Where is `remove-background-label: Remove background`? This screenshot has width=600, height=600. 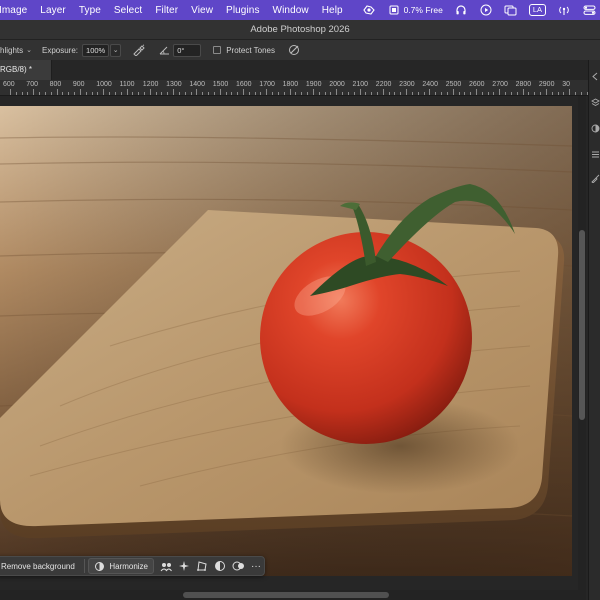
remove-background-label: Remove background is located at coordinates (38, 566).